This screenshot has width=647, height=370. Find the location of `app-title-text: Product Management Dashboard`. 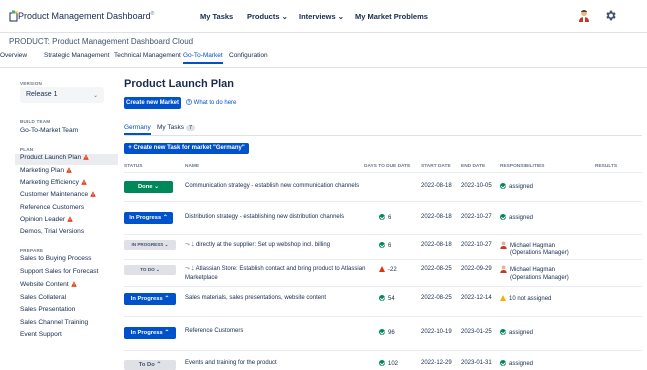

app-title-text: Product Management Dashboard is located at coordinates (84, 16).